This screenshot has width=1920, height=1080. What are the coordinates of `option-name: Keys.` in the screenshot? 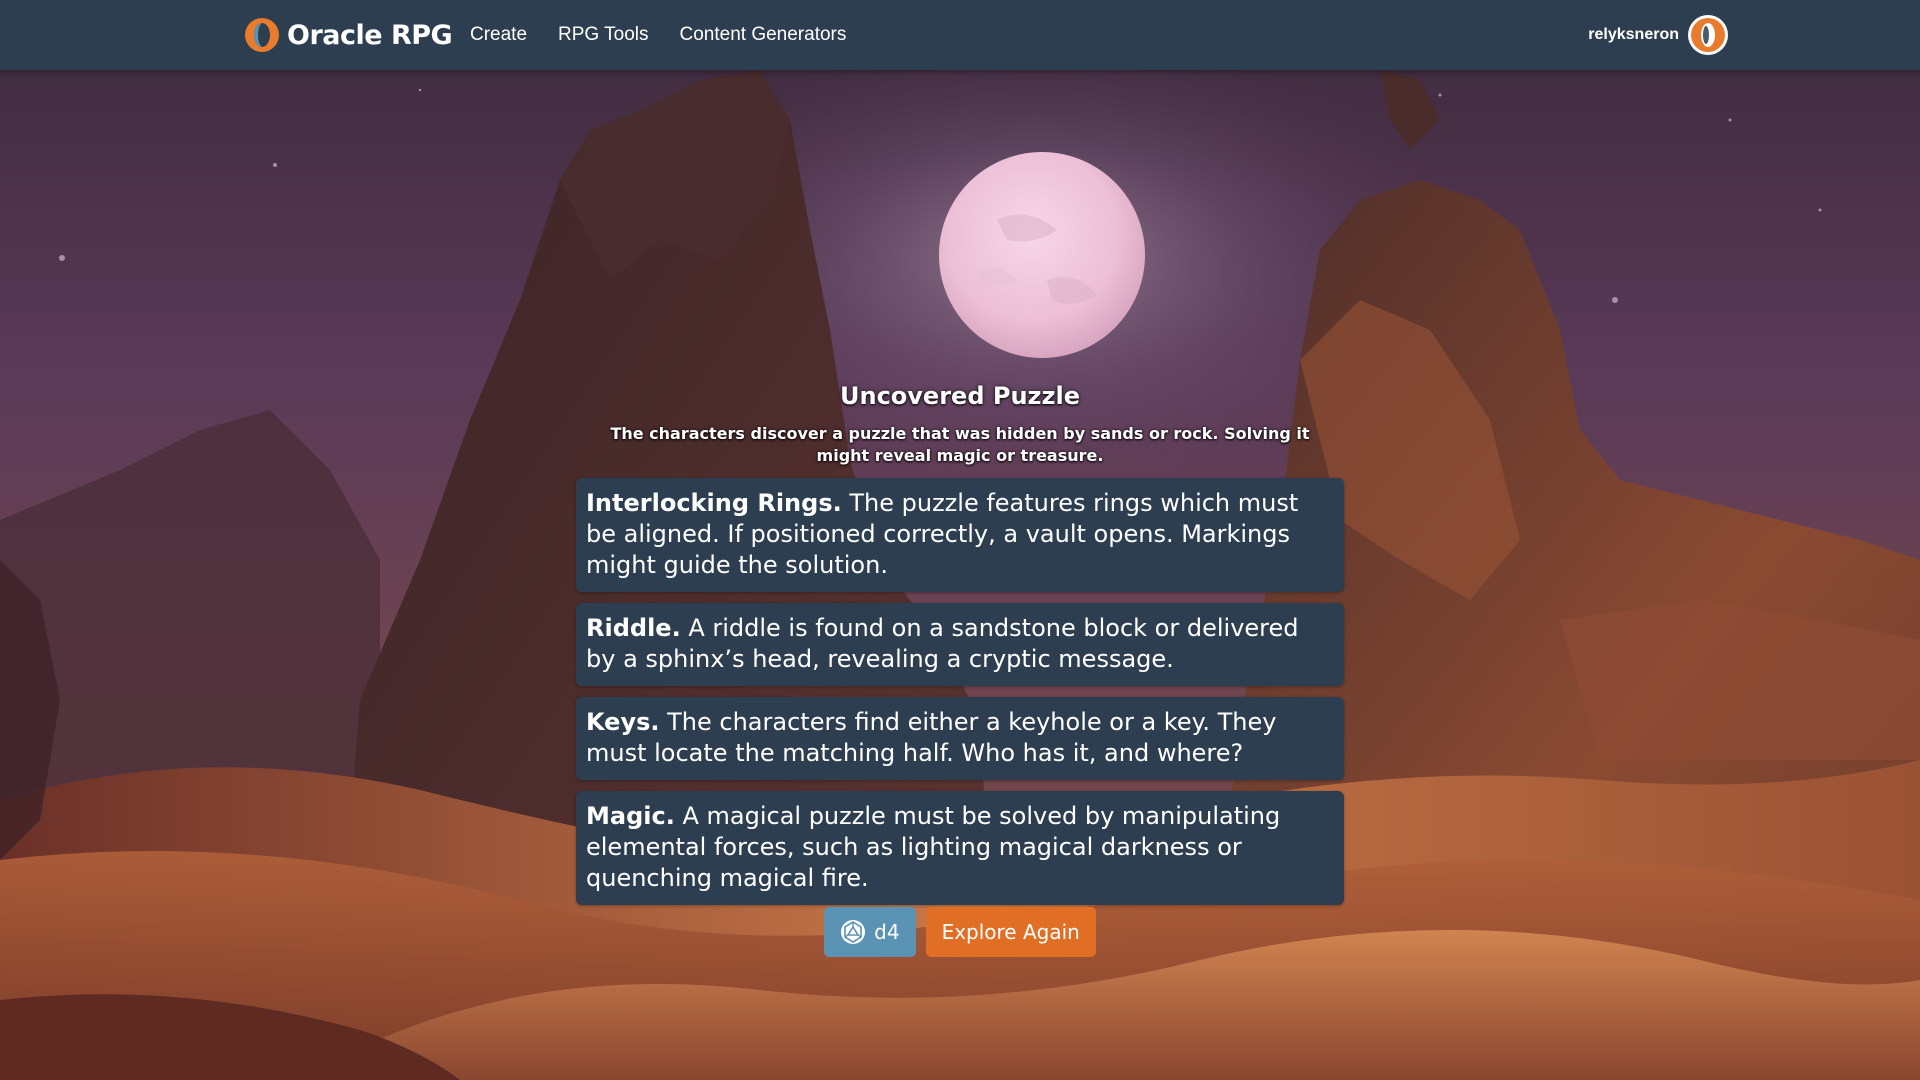 It's located at (623, 722).